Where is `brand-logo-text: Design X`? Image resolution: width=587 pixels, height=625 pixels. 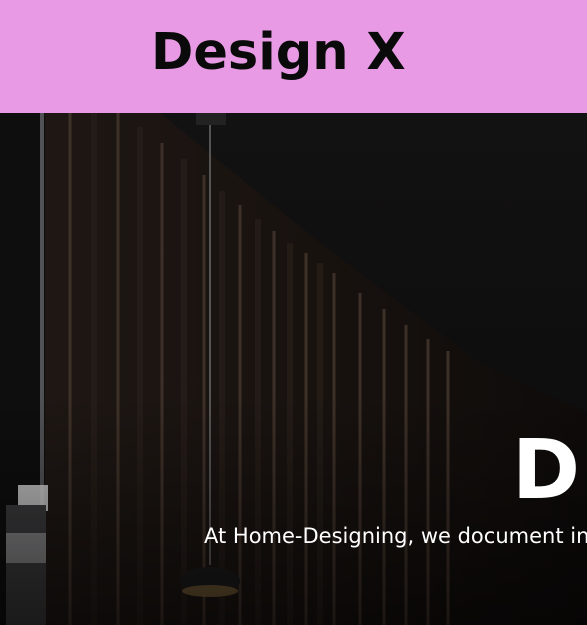 brand-logo-text: Design X is located at coordinates (278, 53).